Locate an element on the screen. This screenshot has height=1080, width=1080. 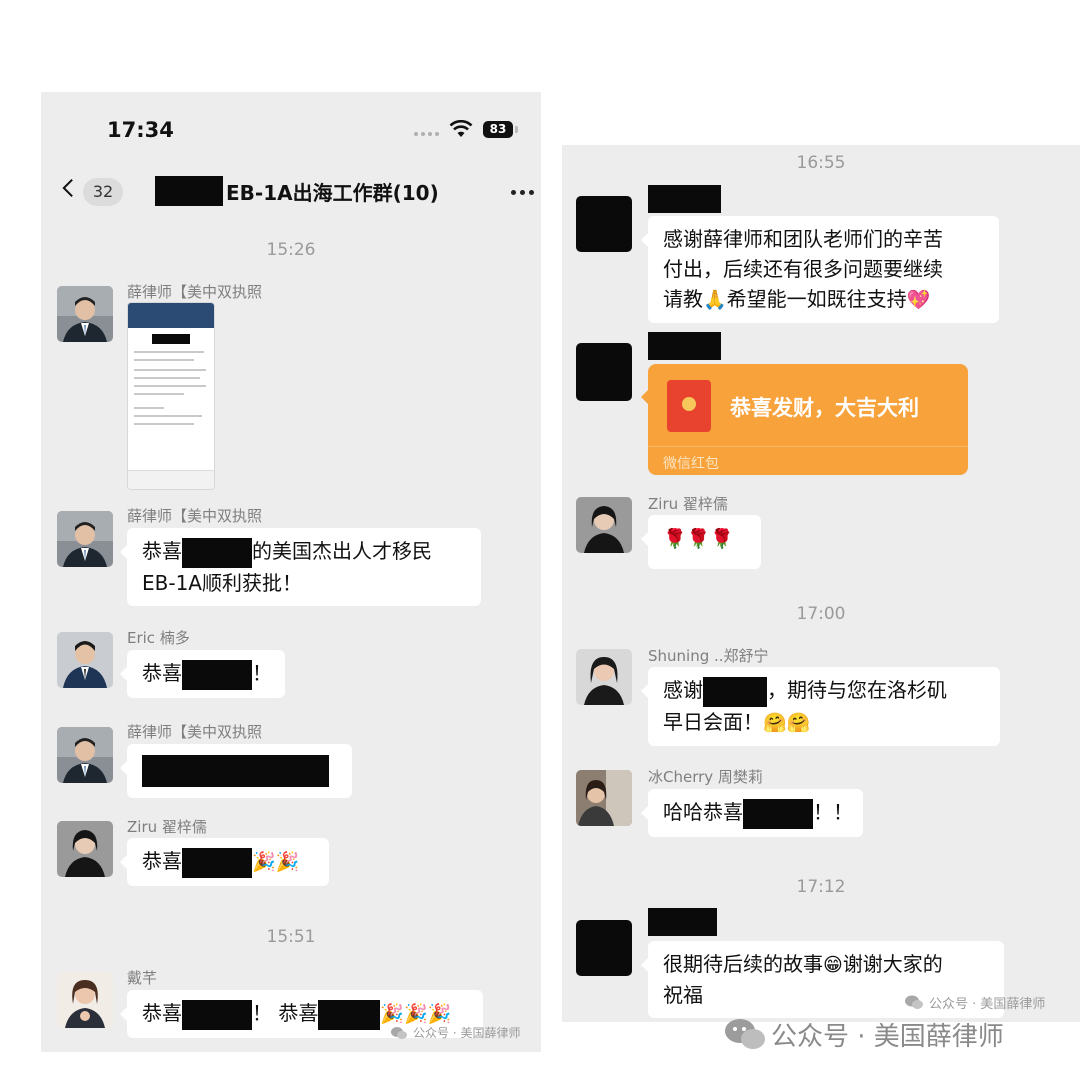
message-text: 付出，后续还有很多问题要继续 is located at coordinates (803, 269).